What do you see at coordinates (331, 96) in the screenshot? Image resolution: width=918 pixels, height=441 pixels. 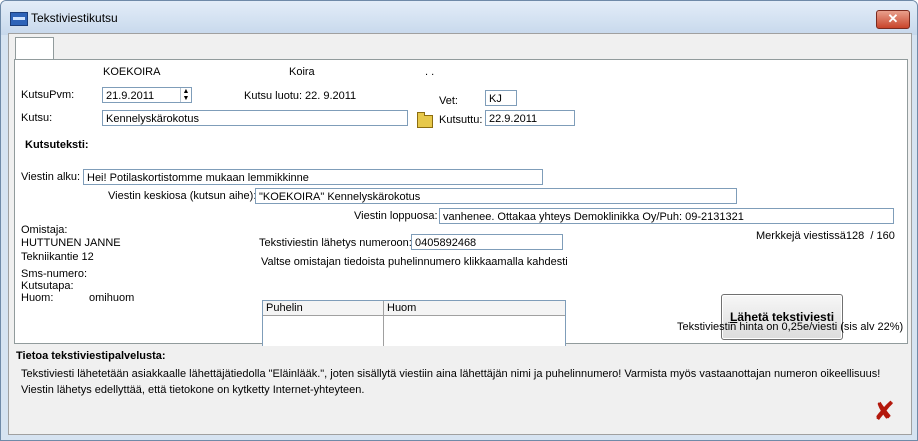 I see `kutsu-luotu-value: 22. 9.2011` at bounding box center [331, 96].